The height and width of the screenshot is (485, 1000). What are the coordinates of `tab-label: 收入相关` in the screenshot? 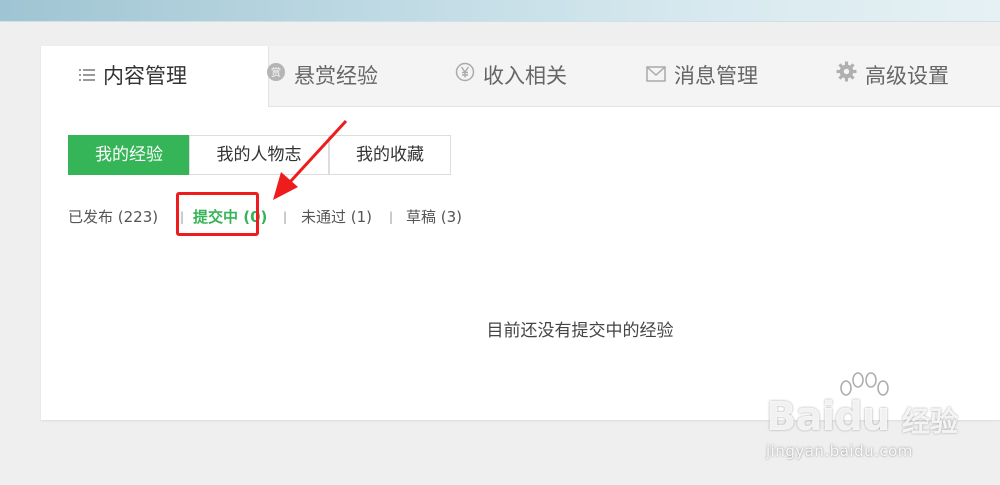 It's located at (525, 76).